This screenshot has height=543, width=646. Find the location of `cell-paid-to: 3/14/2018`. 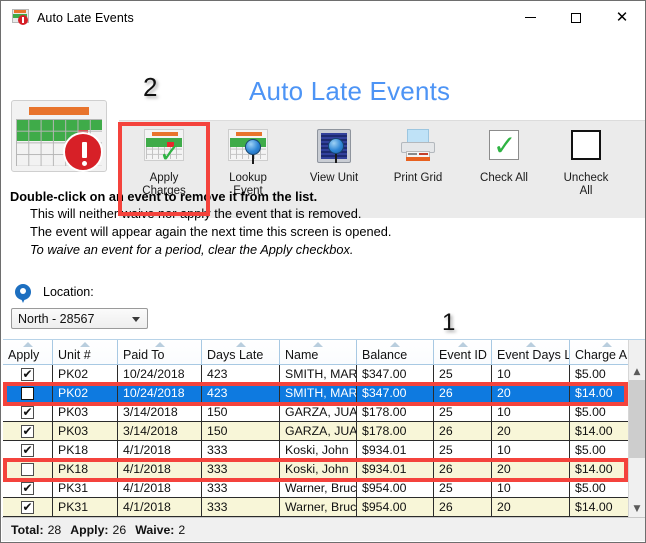

cell-paid-to: 3/14/2018 is located at coordinates (160, 431).